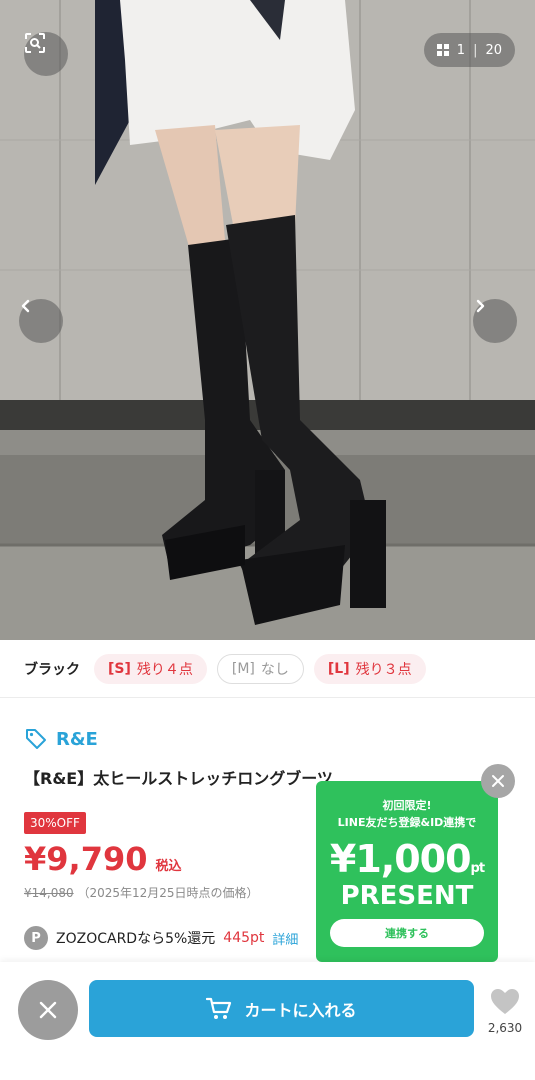 This screenshot has height=1080, width=535. What do you see at coordinates (400, 859) in the screenshot?
I see `line-promo-amount-value: ¥1,000` at bounding box center [400, 859].